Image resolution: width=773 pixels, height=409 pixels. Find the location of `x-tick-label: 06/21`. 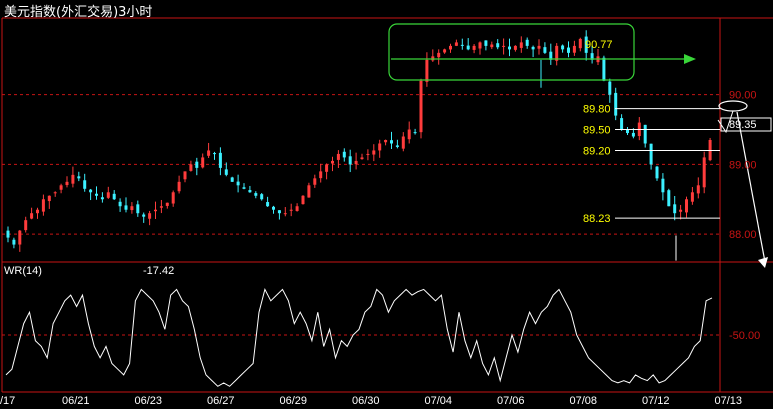

x-tick-label: 06/21 is located at coordinates (76, 401).